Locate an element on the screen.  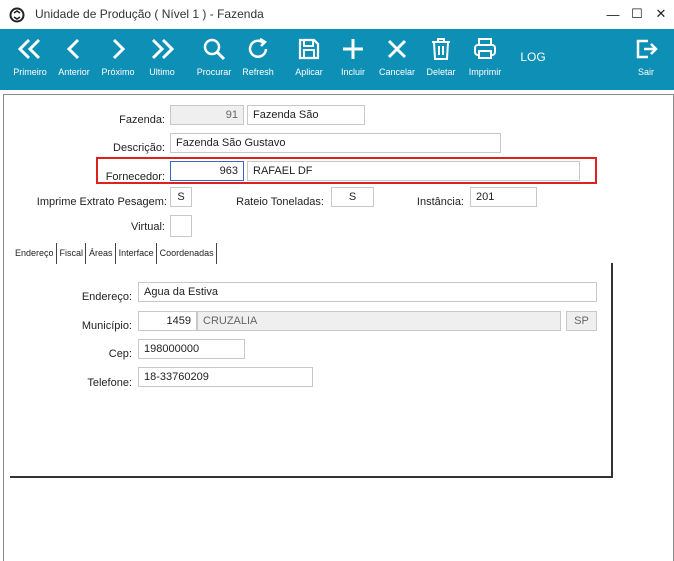
close-icon: ✕ is located at coordinates (661, 13).